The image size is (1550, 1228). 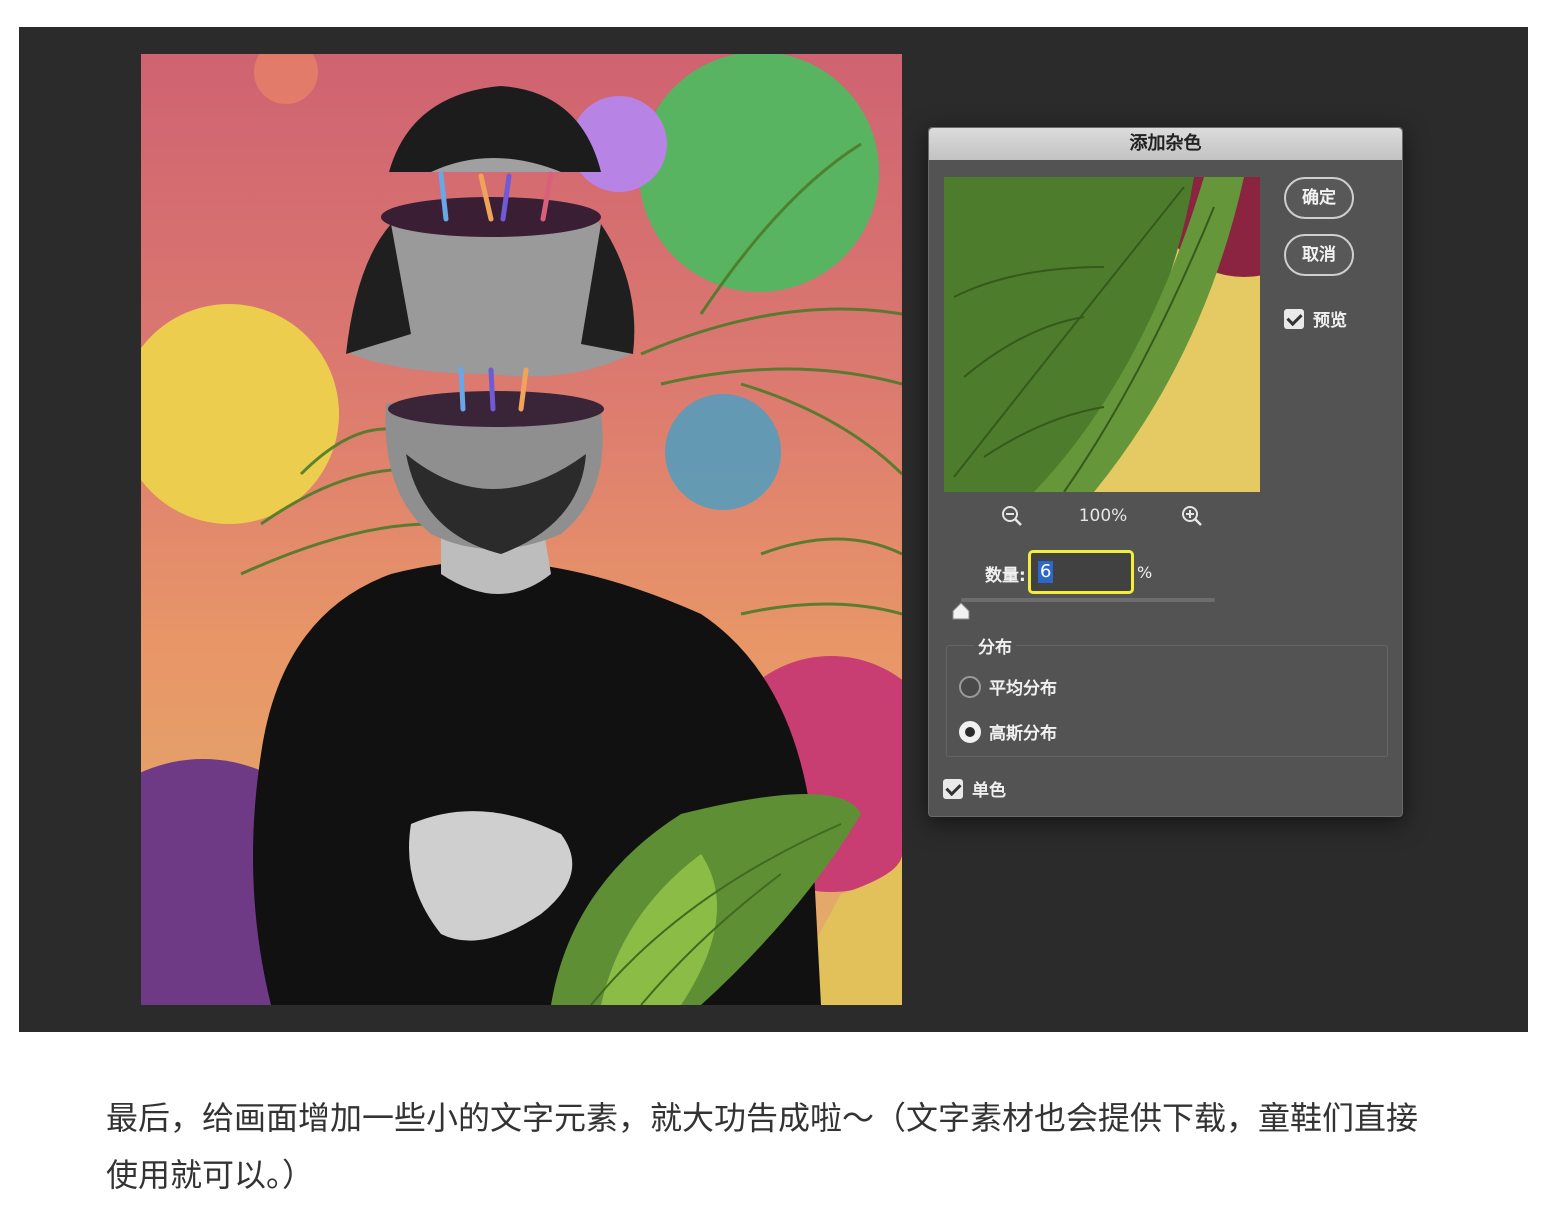 What do you see at coordinates (1319, 198) in the screenshot?
I see `ok-button: 确定` at bounding box center [1319, 198].